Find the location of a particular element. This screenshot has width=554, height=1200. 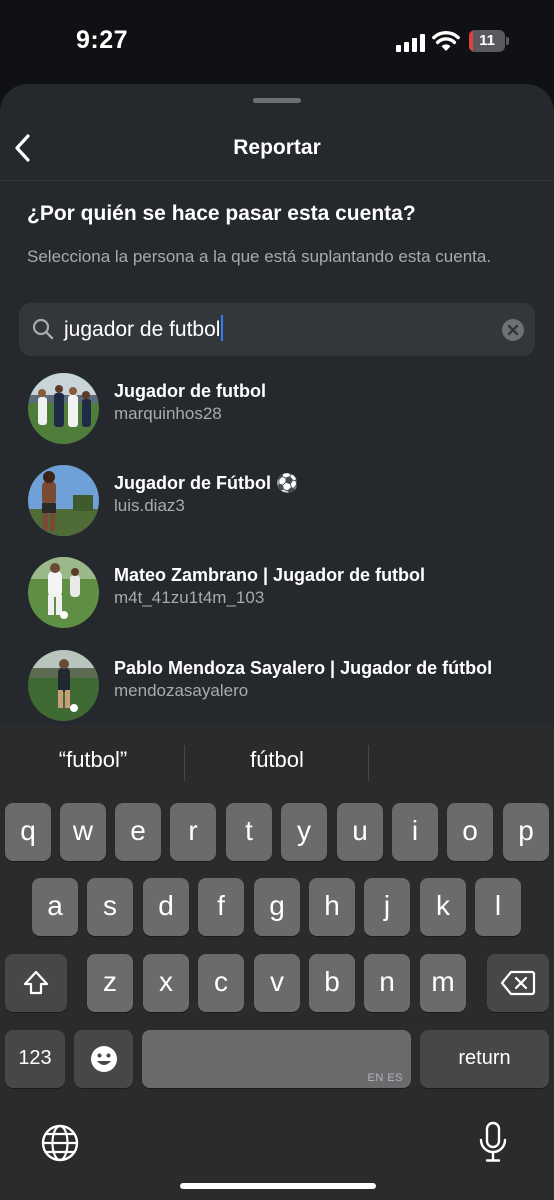

search-icon is located at coordinates (43, 329).